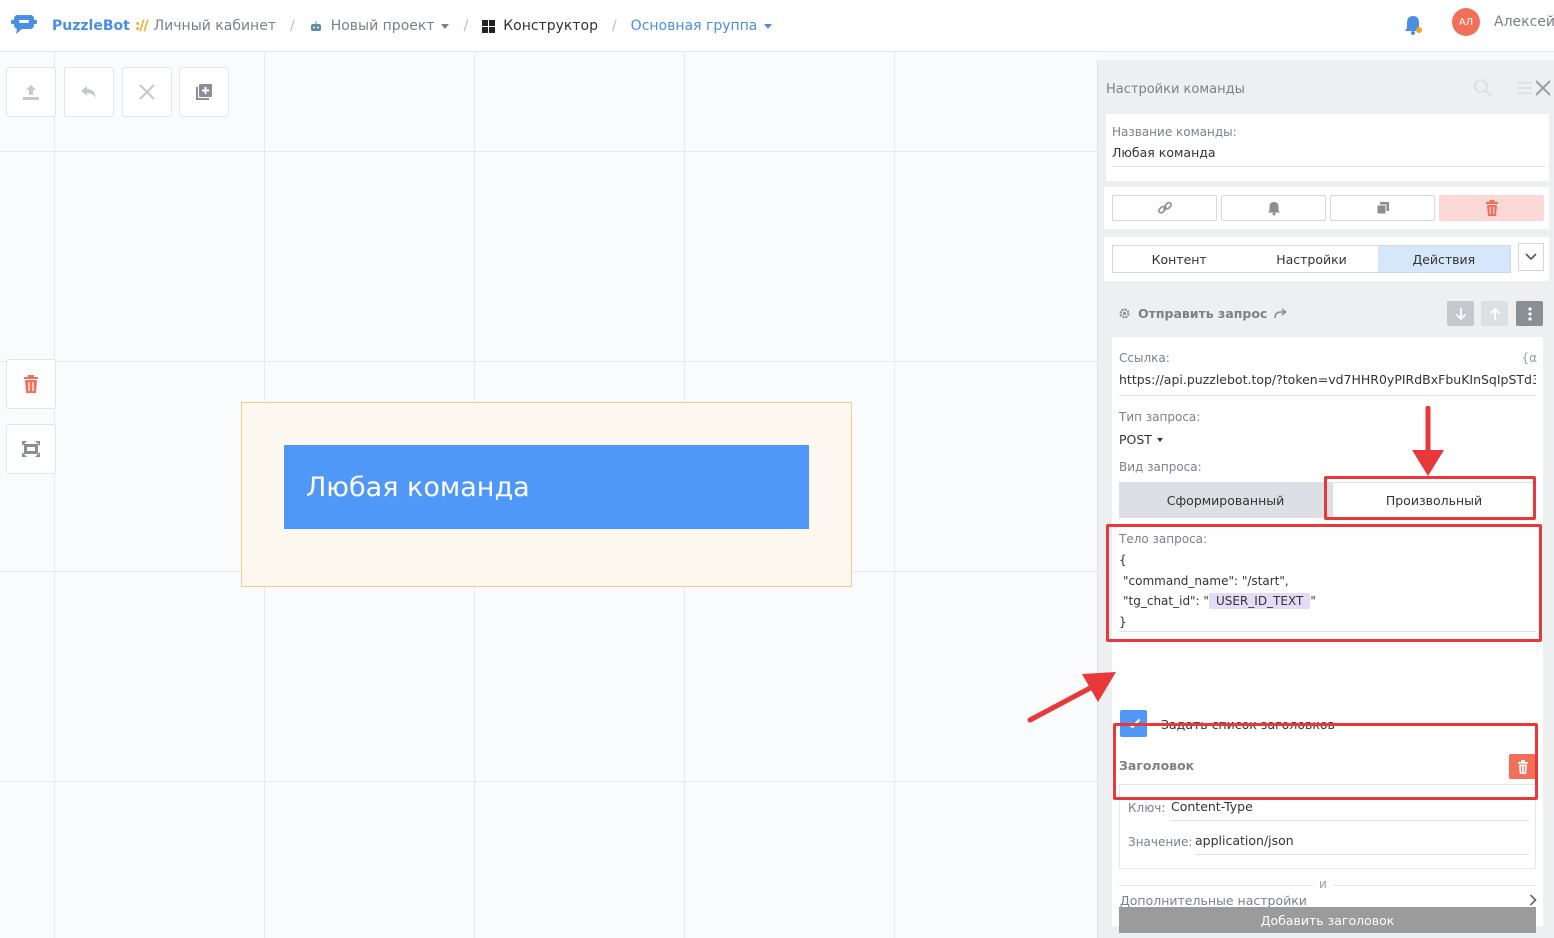 The image size is (1554, 938). Describe the element at coordinates (1466, 22) in the screenshot. I see `avatar: АЛ` at that location.